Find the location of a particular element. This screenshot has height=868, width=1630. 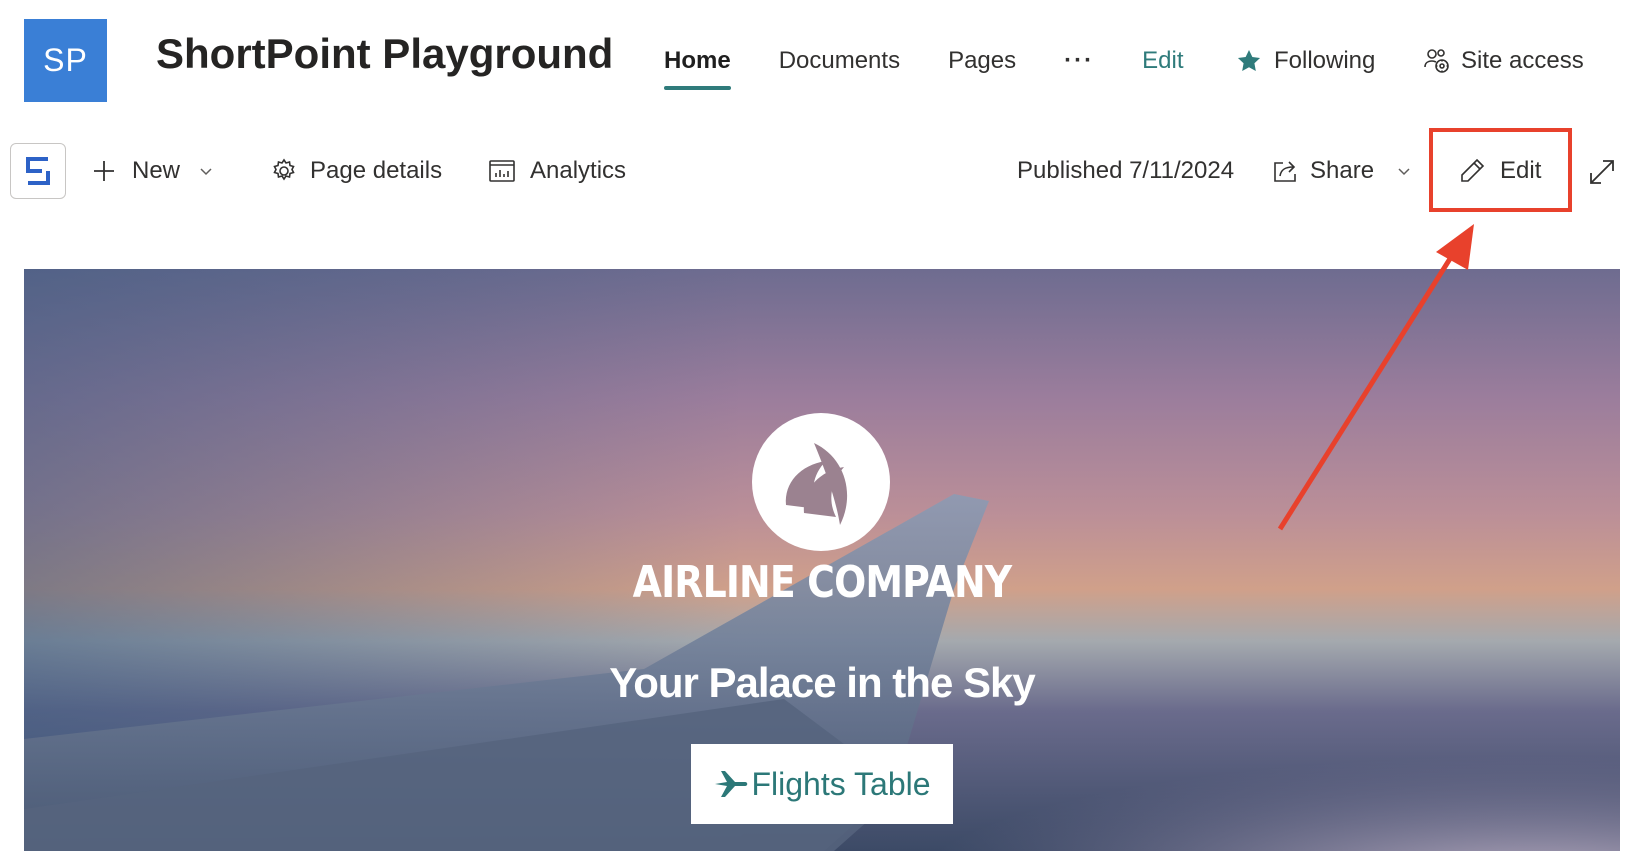

site-access-button: Site access is located at coordinates (1503, 61).